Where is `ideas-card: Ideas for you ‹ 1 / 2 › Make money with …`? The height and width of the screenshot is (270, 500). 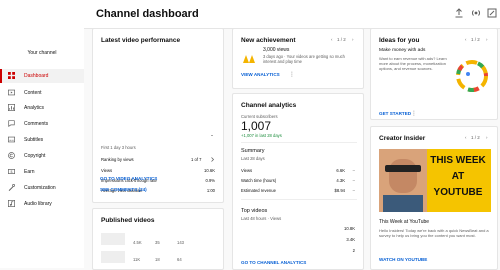 ideas-card: Ideas for you ‹ 1 / 2 › Make money with … is located at coordinates (434, 74).